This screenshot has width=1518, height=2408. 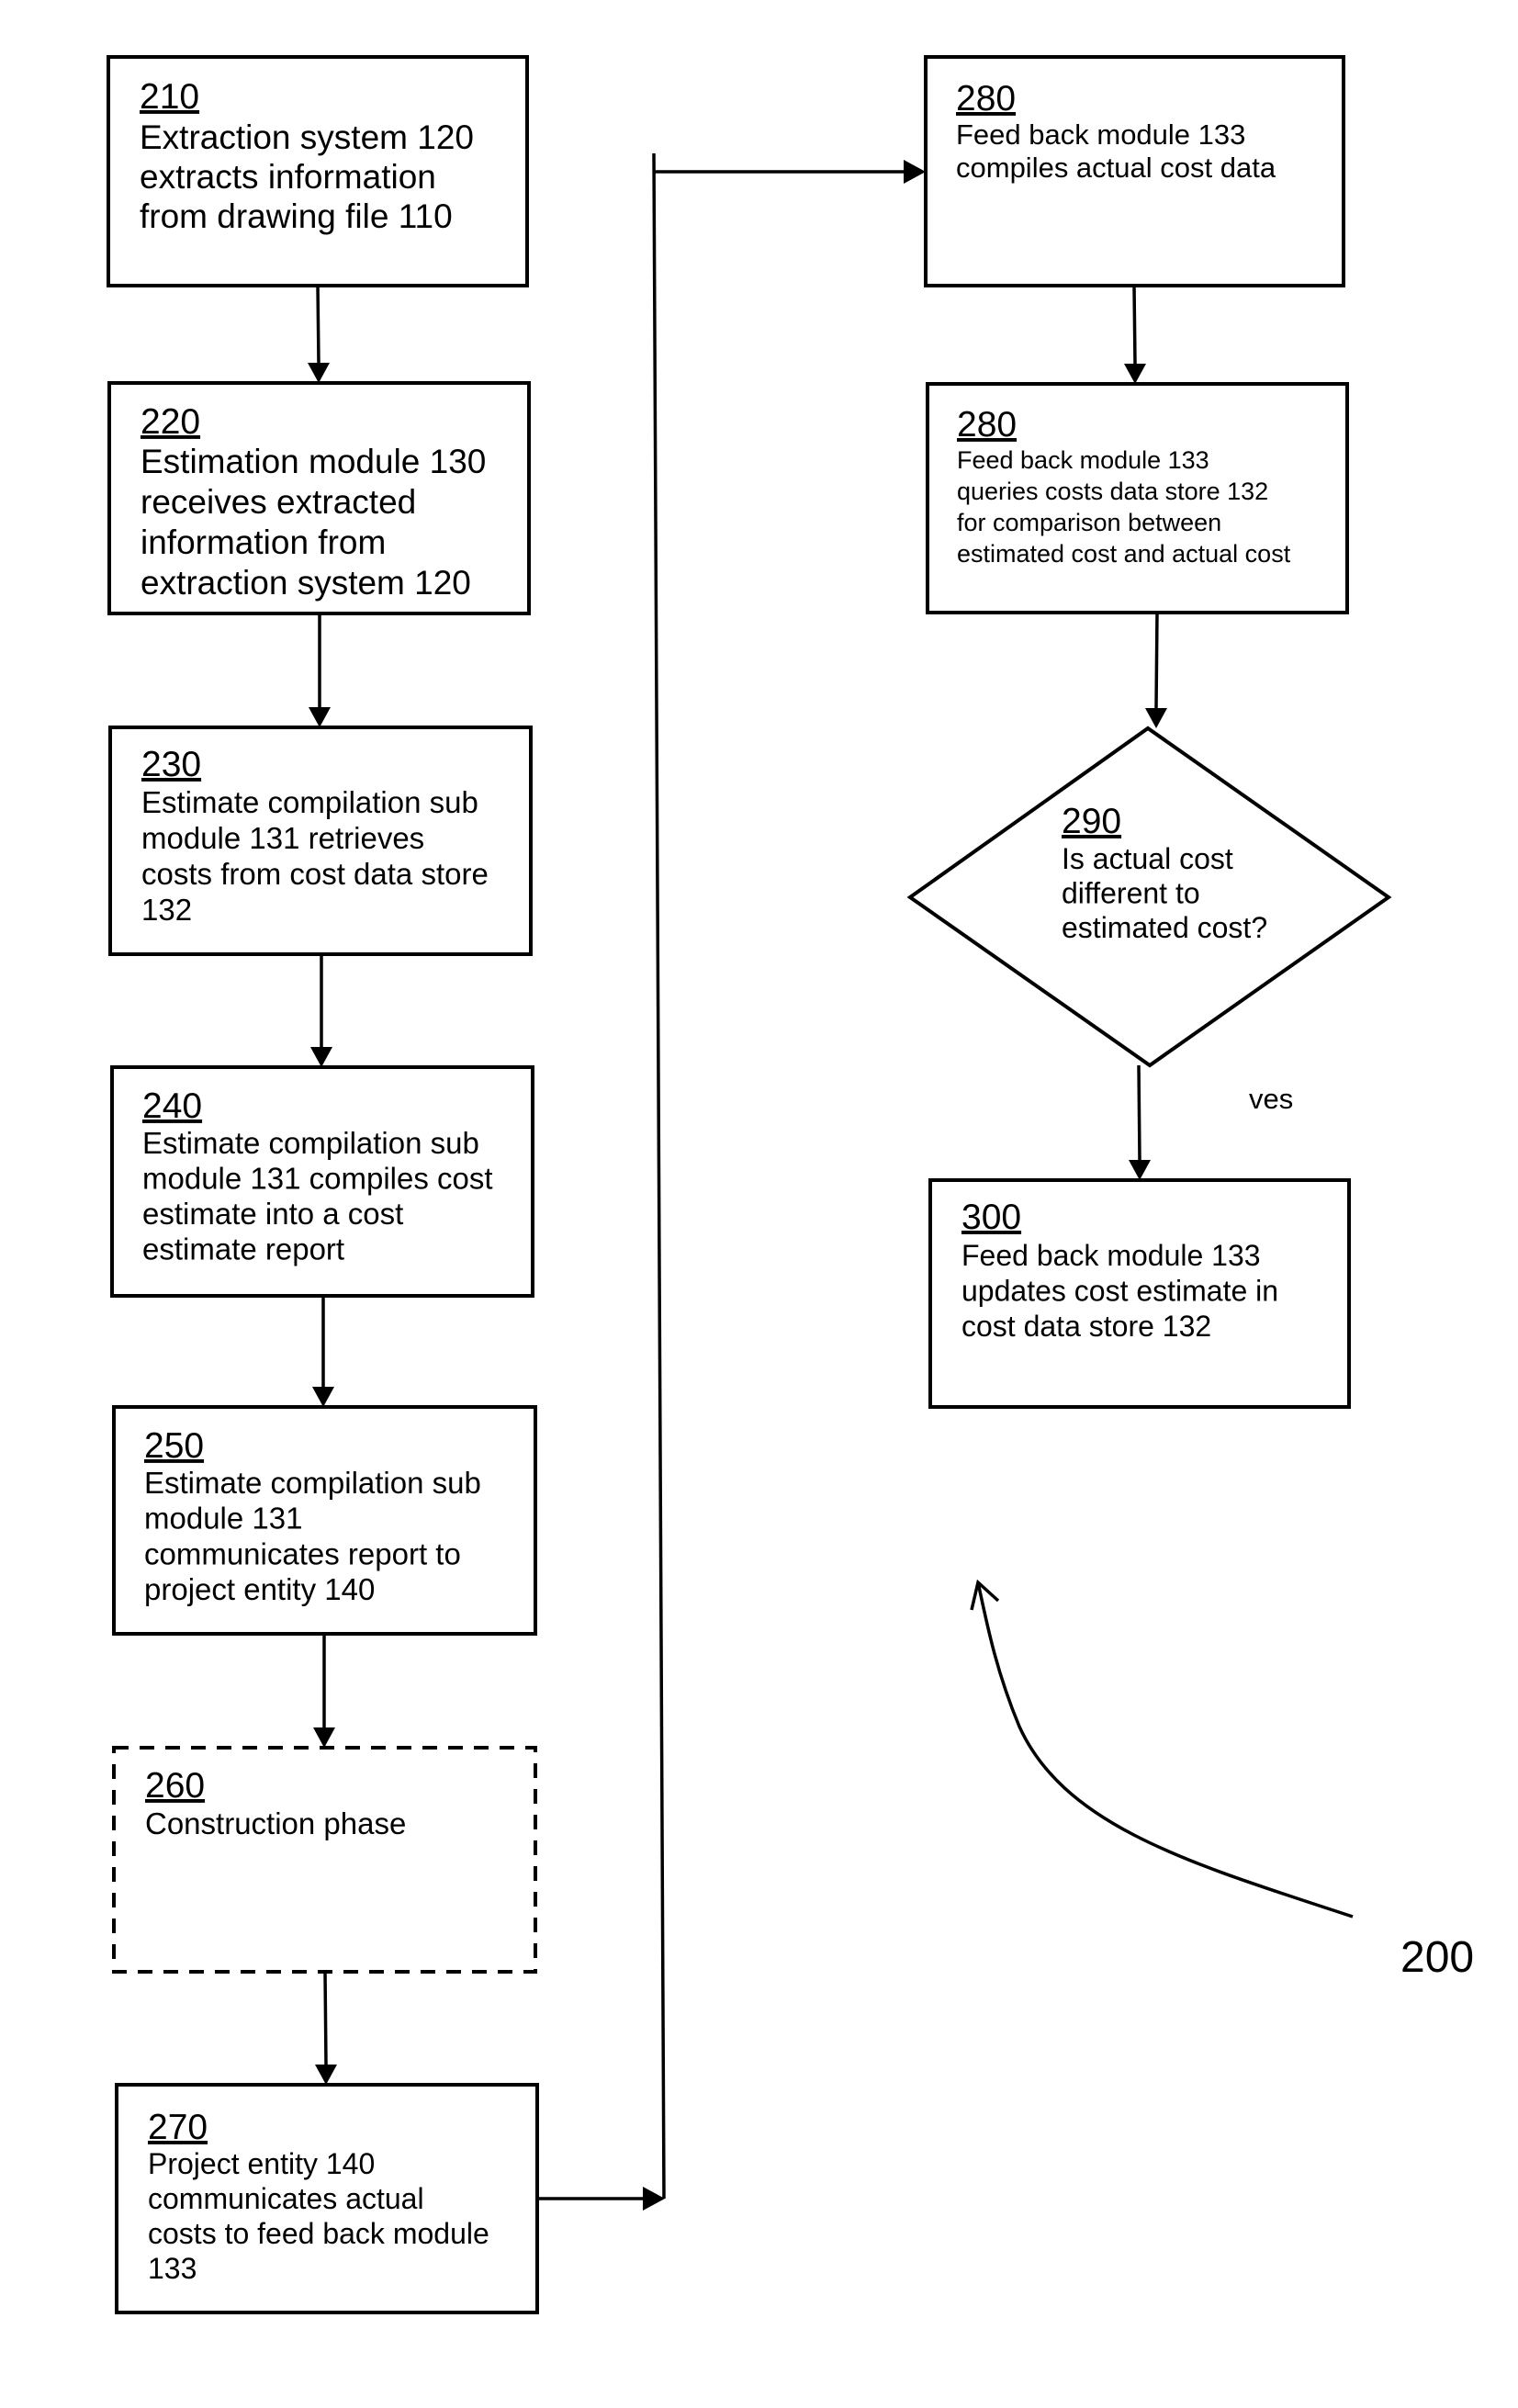 What do you see at coordinates (263, 542) in the screenshot?
I see `step-text-line: information from` at bounding box center [263, 542].